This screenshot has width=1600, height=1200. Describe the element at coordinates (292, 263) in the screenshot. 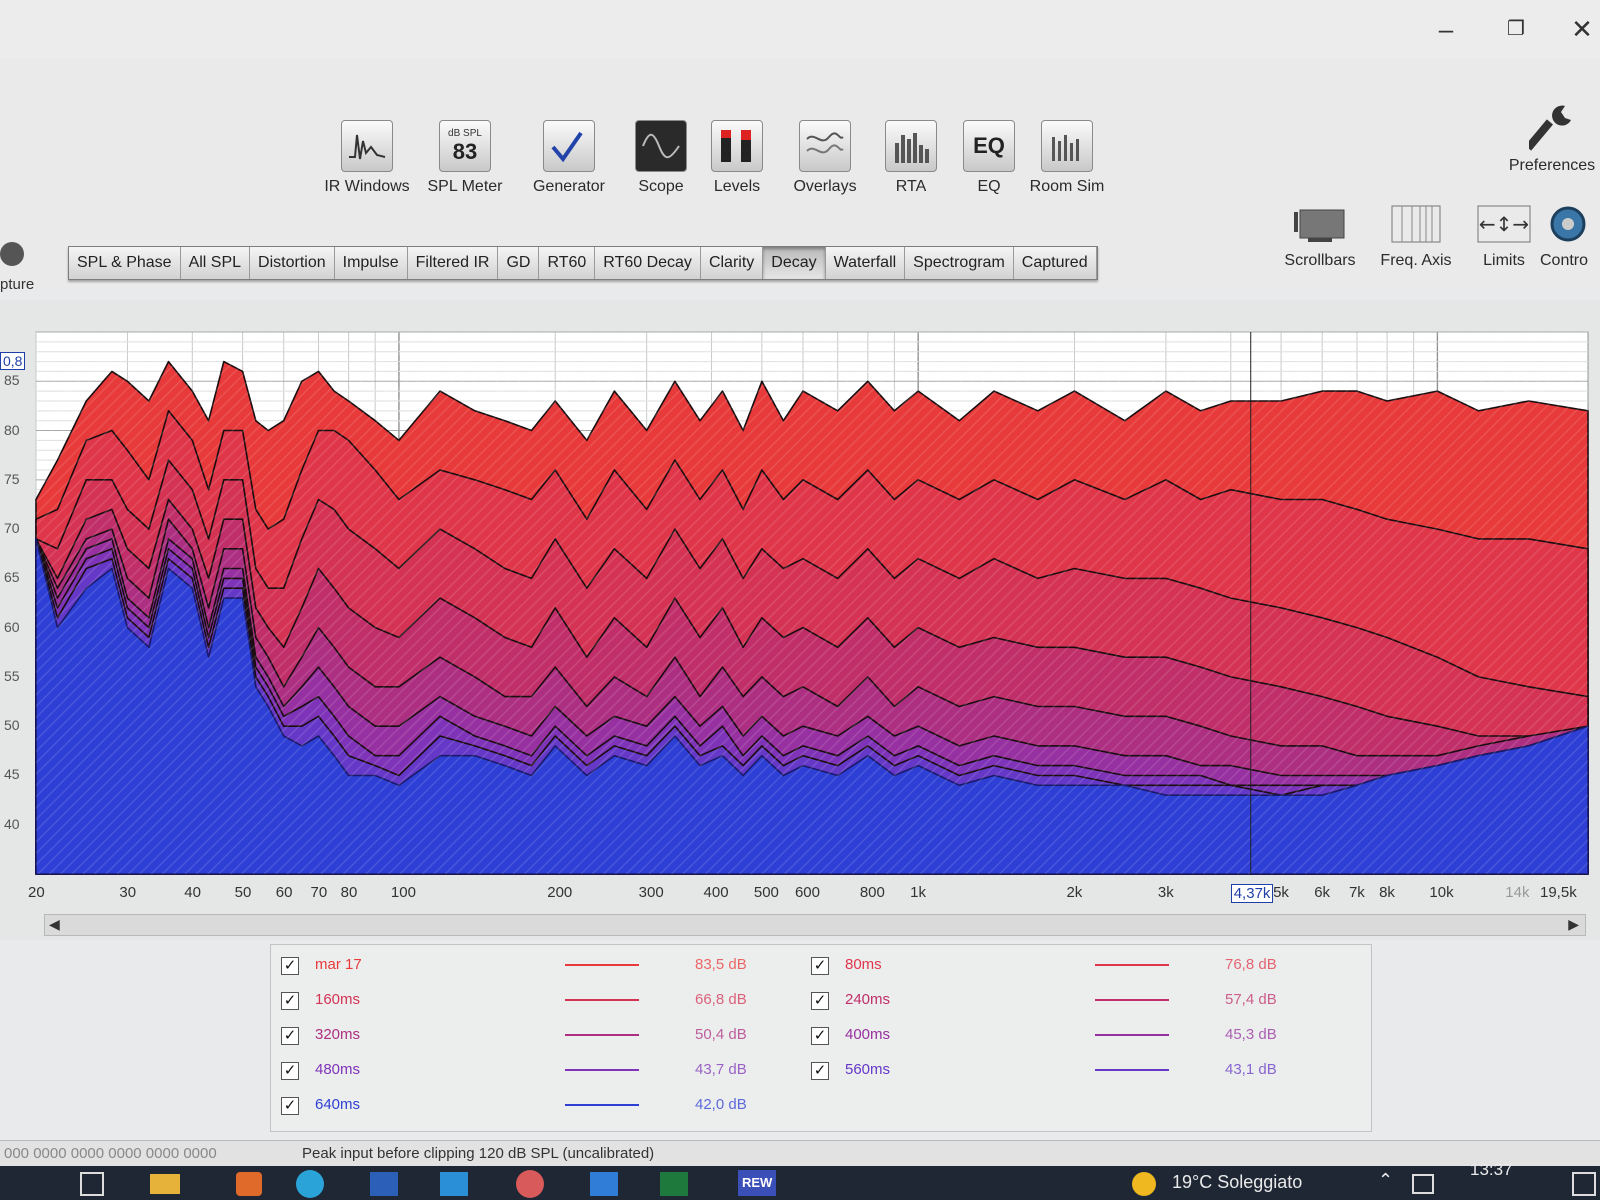

I see `tab-distortion: Distortion` at that location.